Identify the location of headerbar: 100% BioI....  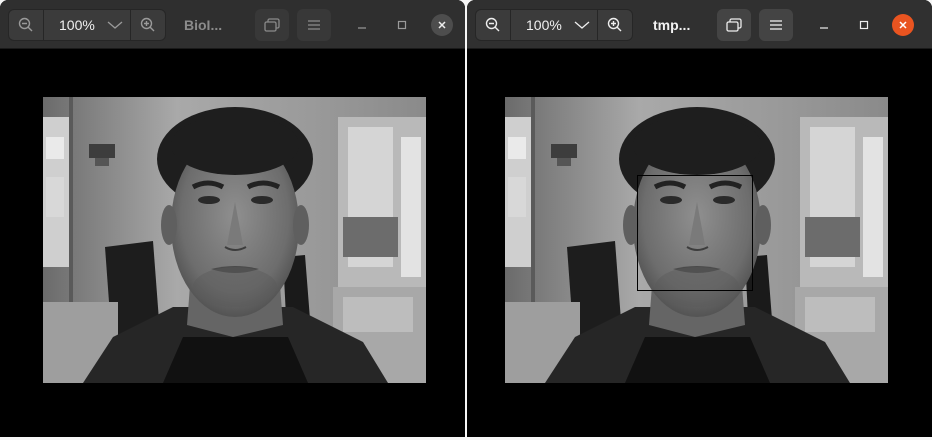
(232, 24).